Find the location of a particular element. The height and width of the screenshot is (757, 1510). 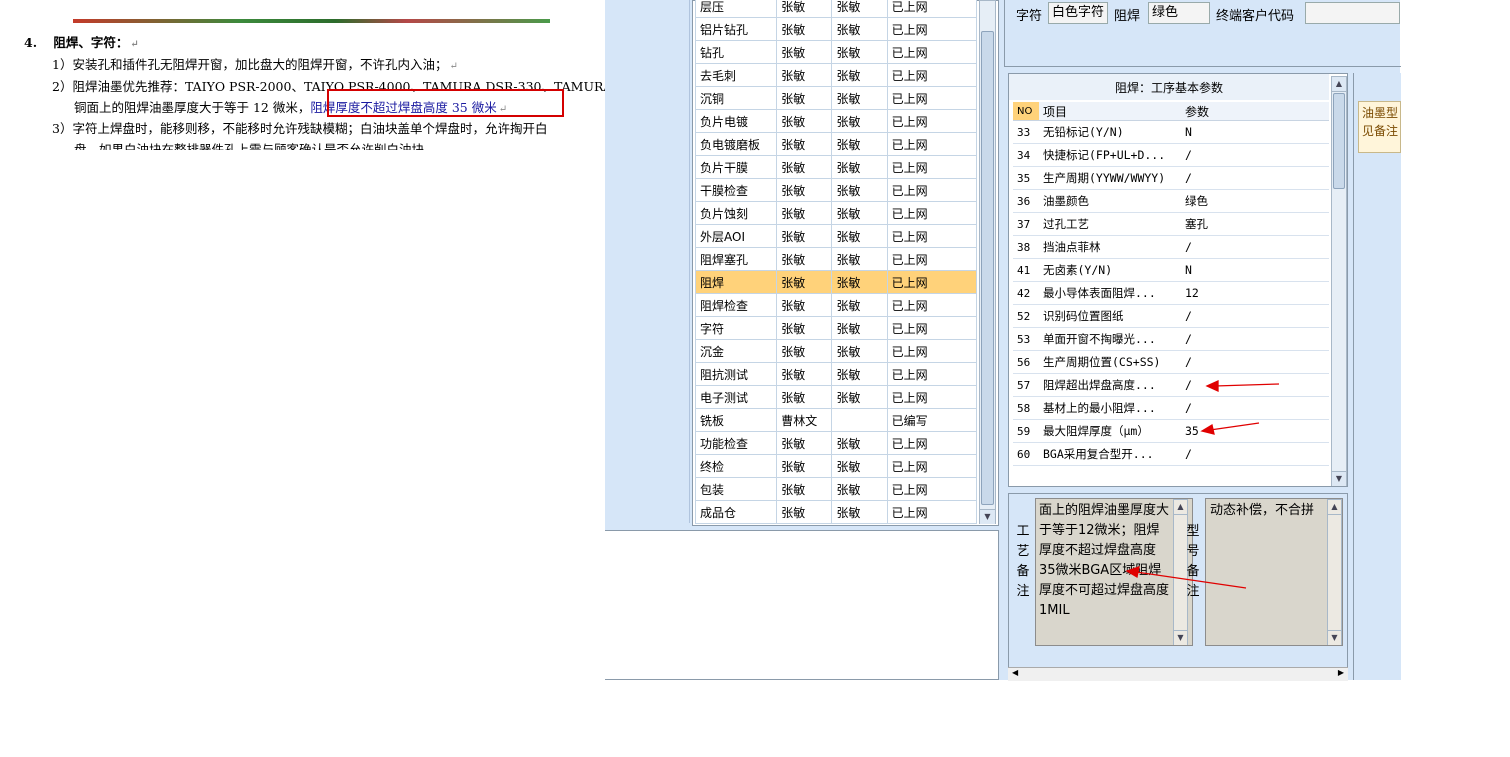

arrow-to-notes is located at coordinates (1191, 580).